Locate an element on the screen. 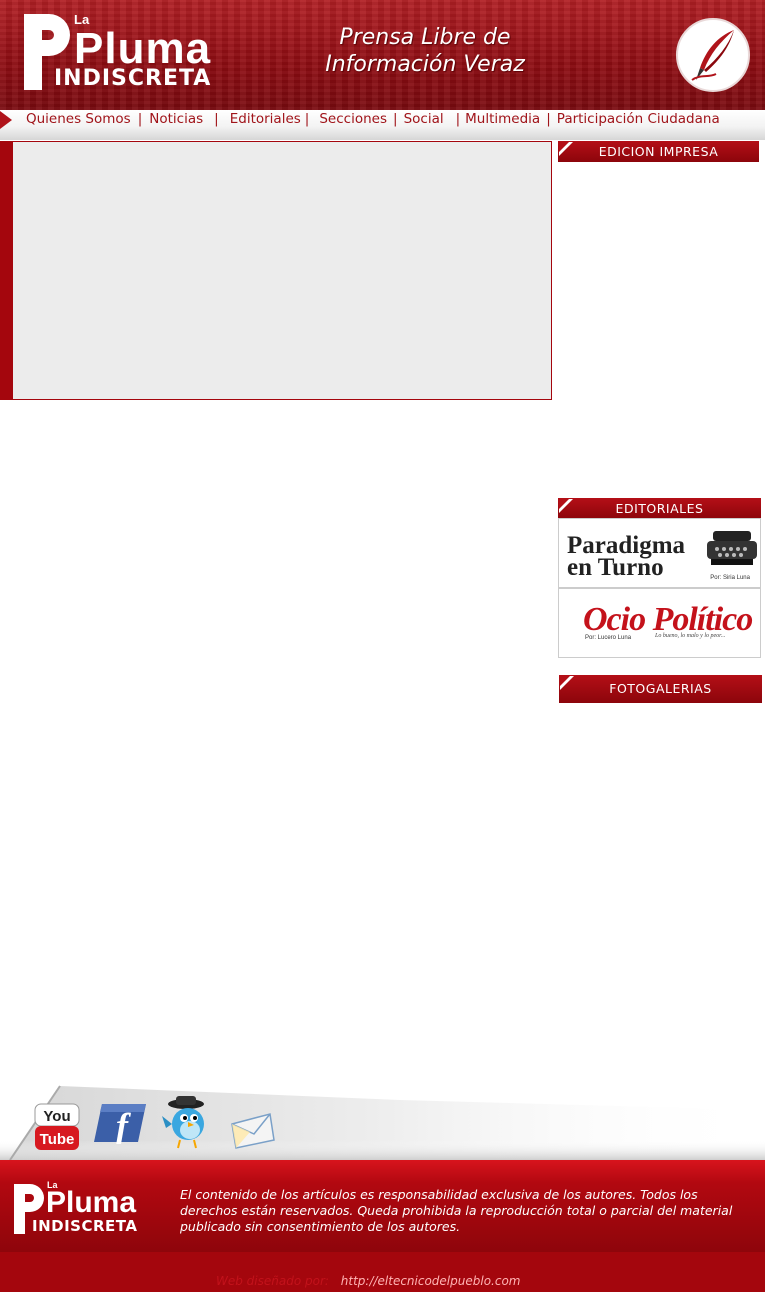  nav-multimedia: Multimedia is located at coordinates (502, 119).